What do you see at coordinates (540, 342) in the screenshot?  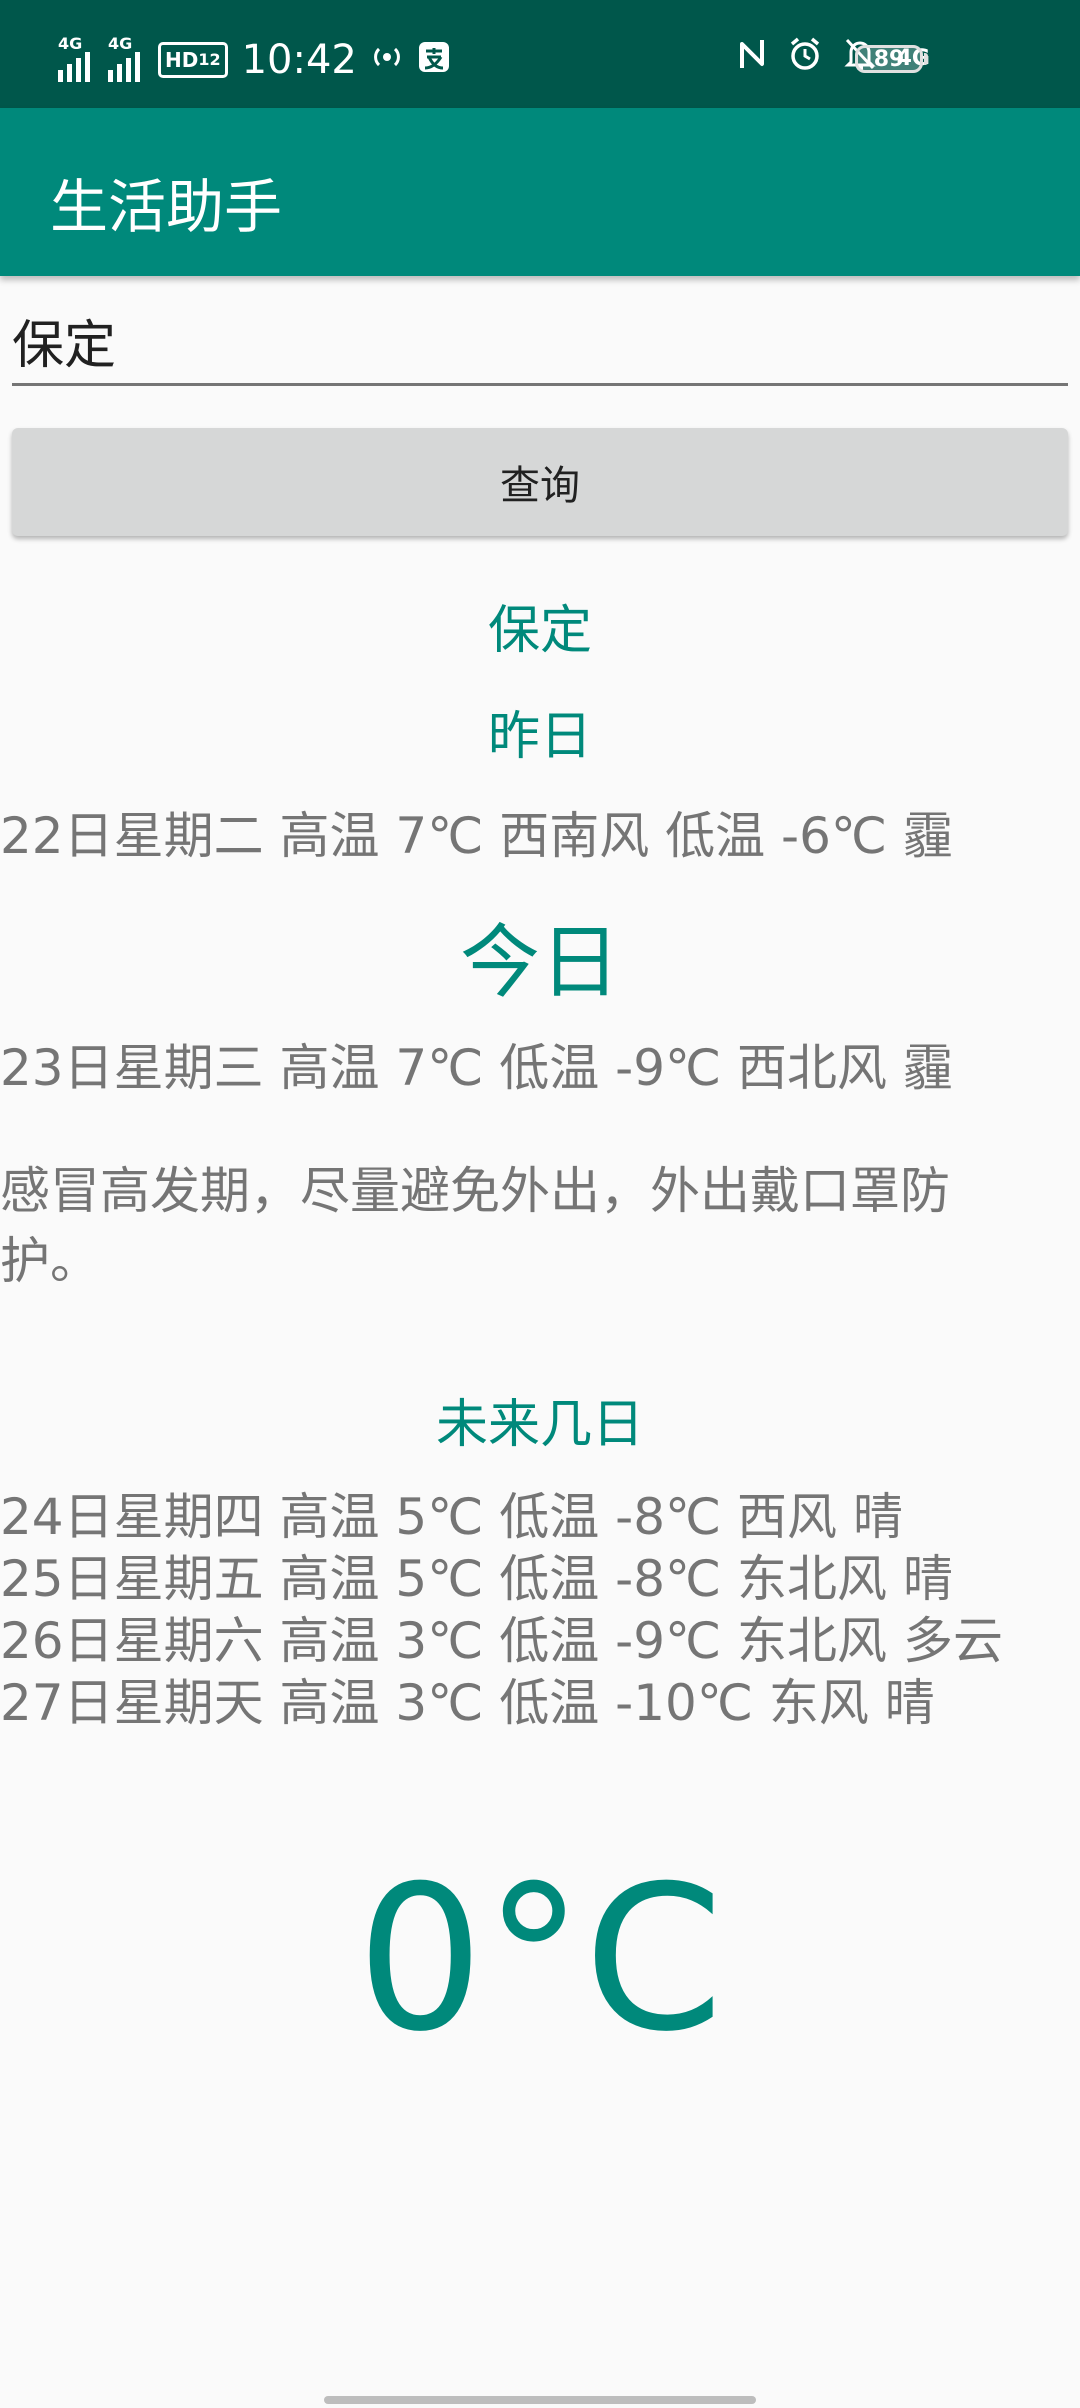 I see `city-input` at bounding box center [540, 342].